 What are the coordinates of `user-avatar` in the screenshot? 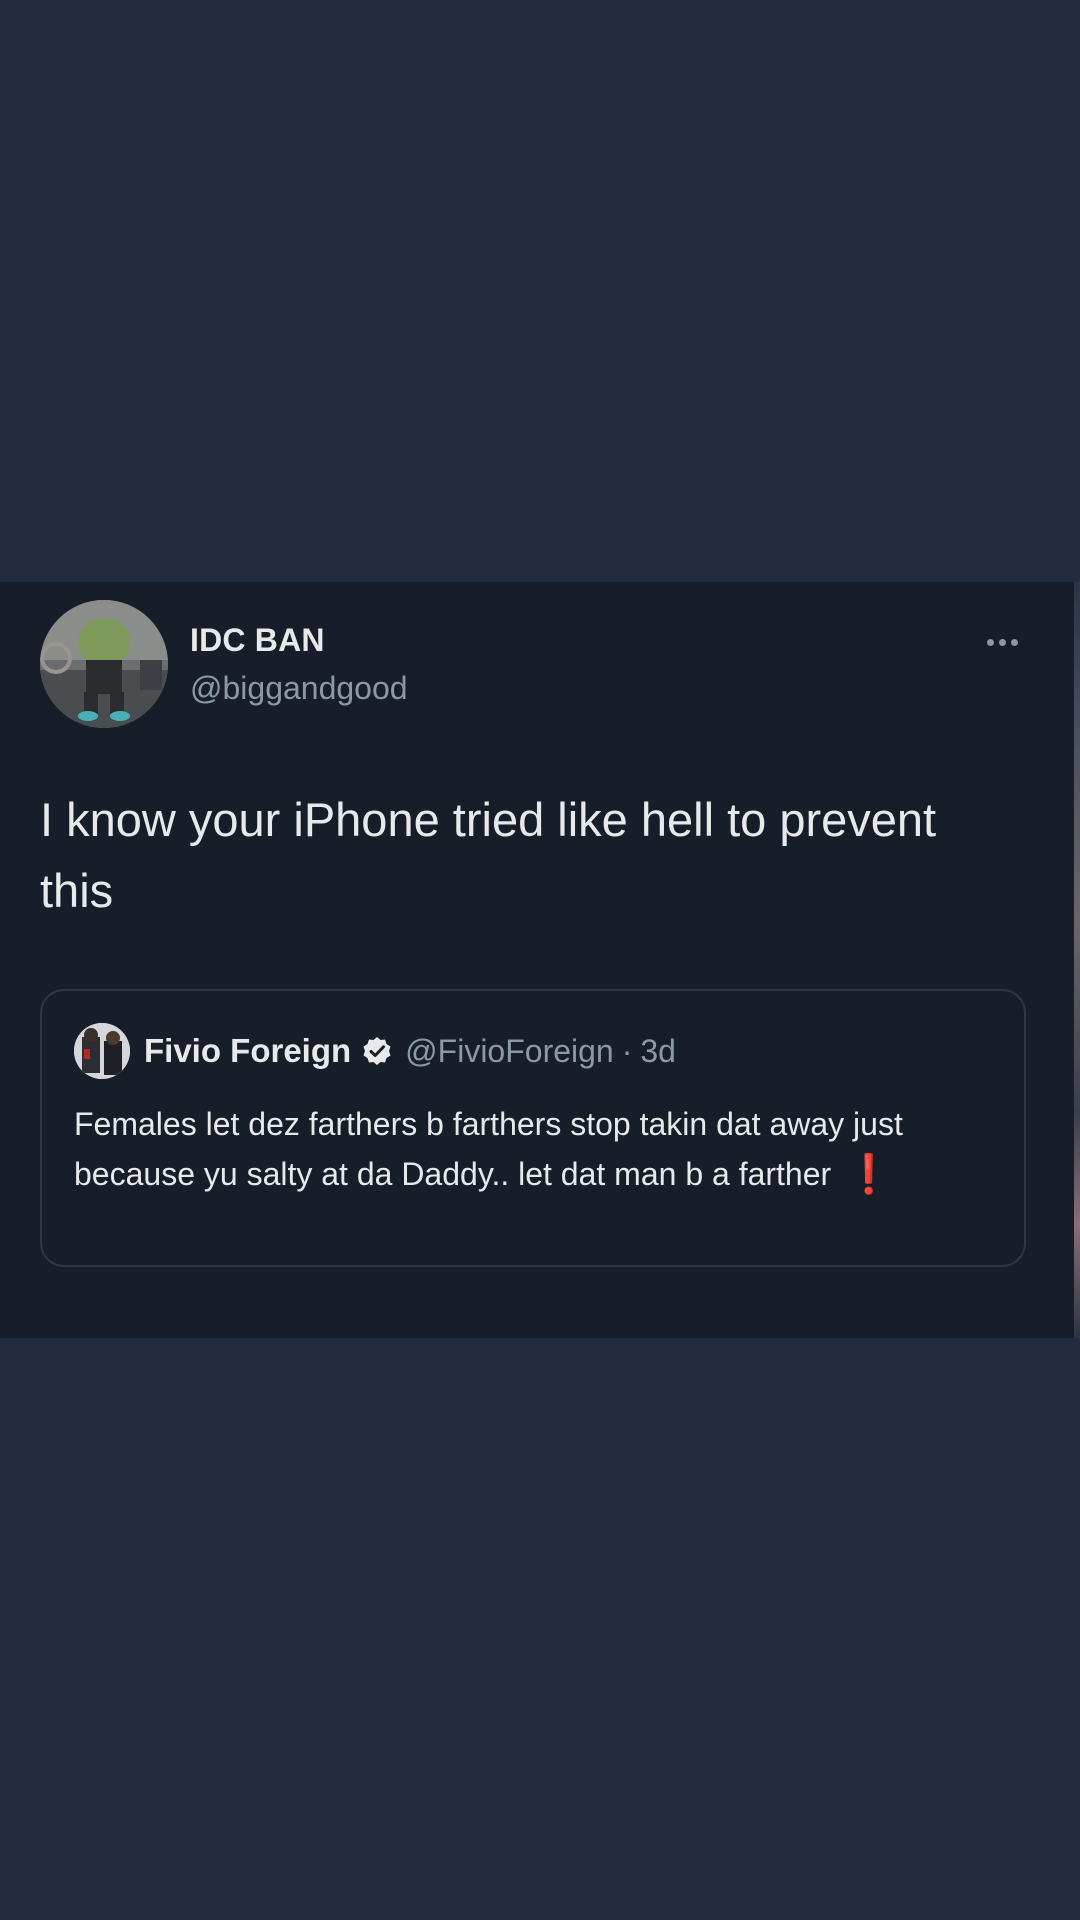 It's located at (104, 664).